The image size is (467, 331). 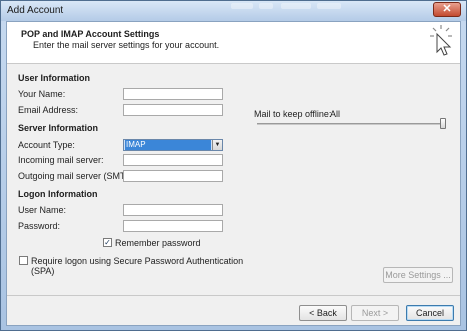 I want to click on footer-separator, so click(x=233, y=295).